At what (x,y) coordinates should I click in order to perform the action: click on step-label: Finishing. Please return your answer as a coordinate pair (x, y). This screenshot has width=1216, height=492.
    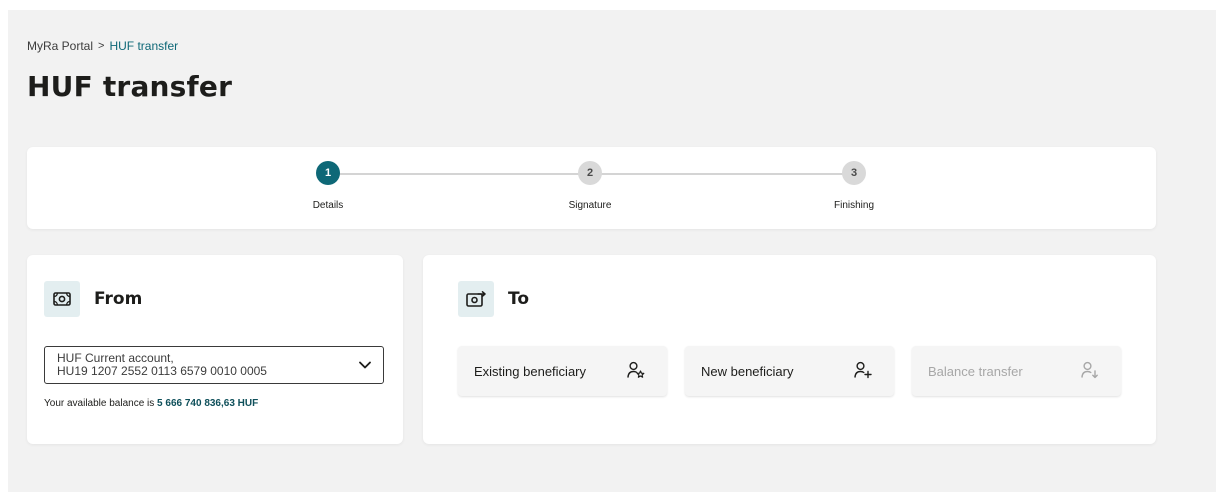
    Looking at the image, I should click on (854, 205).